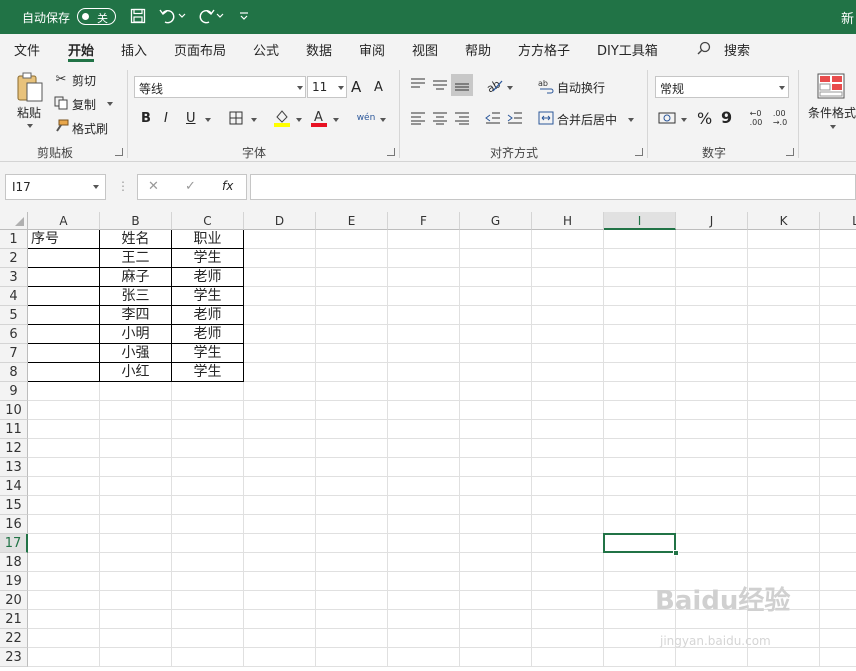 The width and height of the screenshot is (856, 671). Describe the element at coordinates (424, 258) in the screenshot. I see `cell-f2` at that location.